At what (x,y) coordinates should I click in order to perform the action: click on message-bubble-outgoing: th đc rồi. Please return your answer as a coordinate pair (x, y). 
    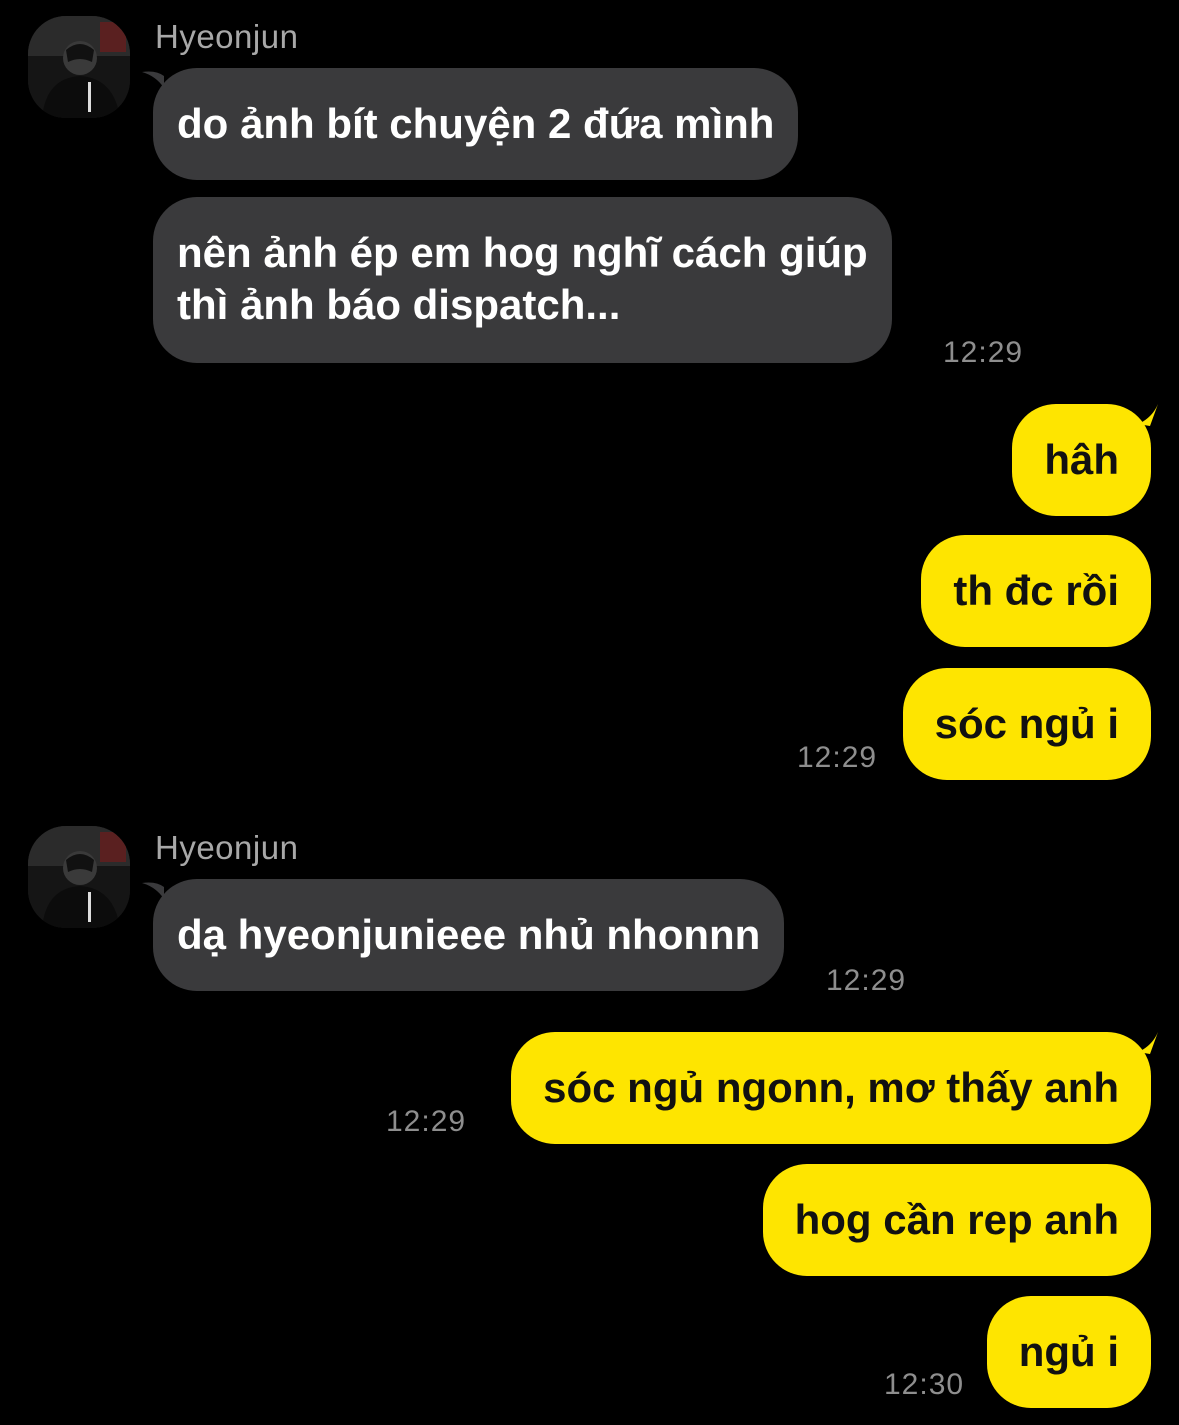
    Looking at the image, I should click on (1036, 591).